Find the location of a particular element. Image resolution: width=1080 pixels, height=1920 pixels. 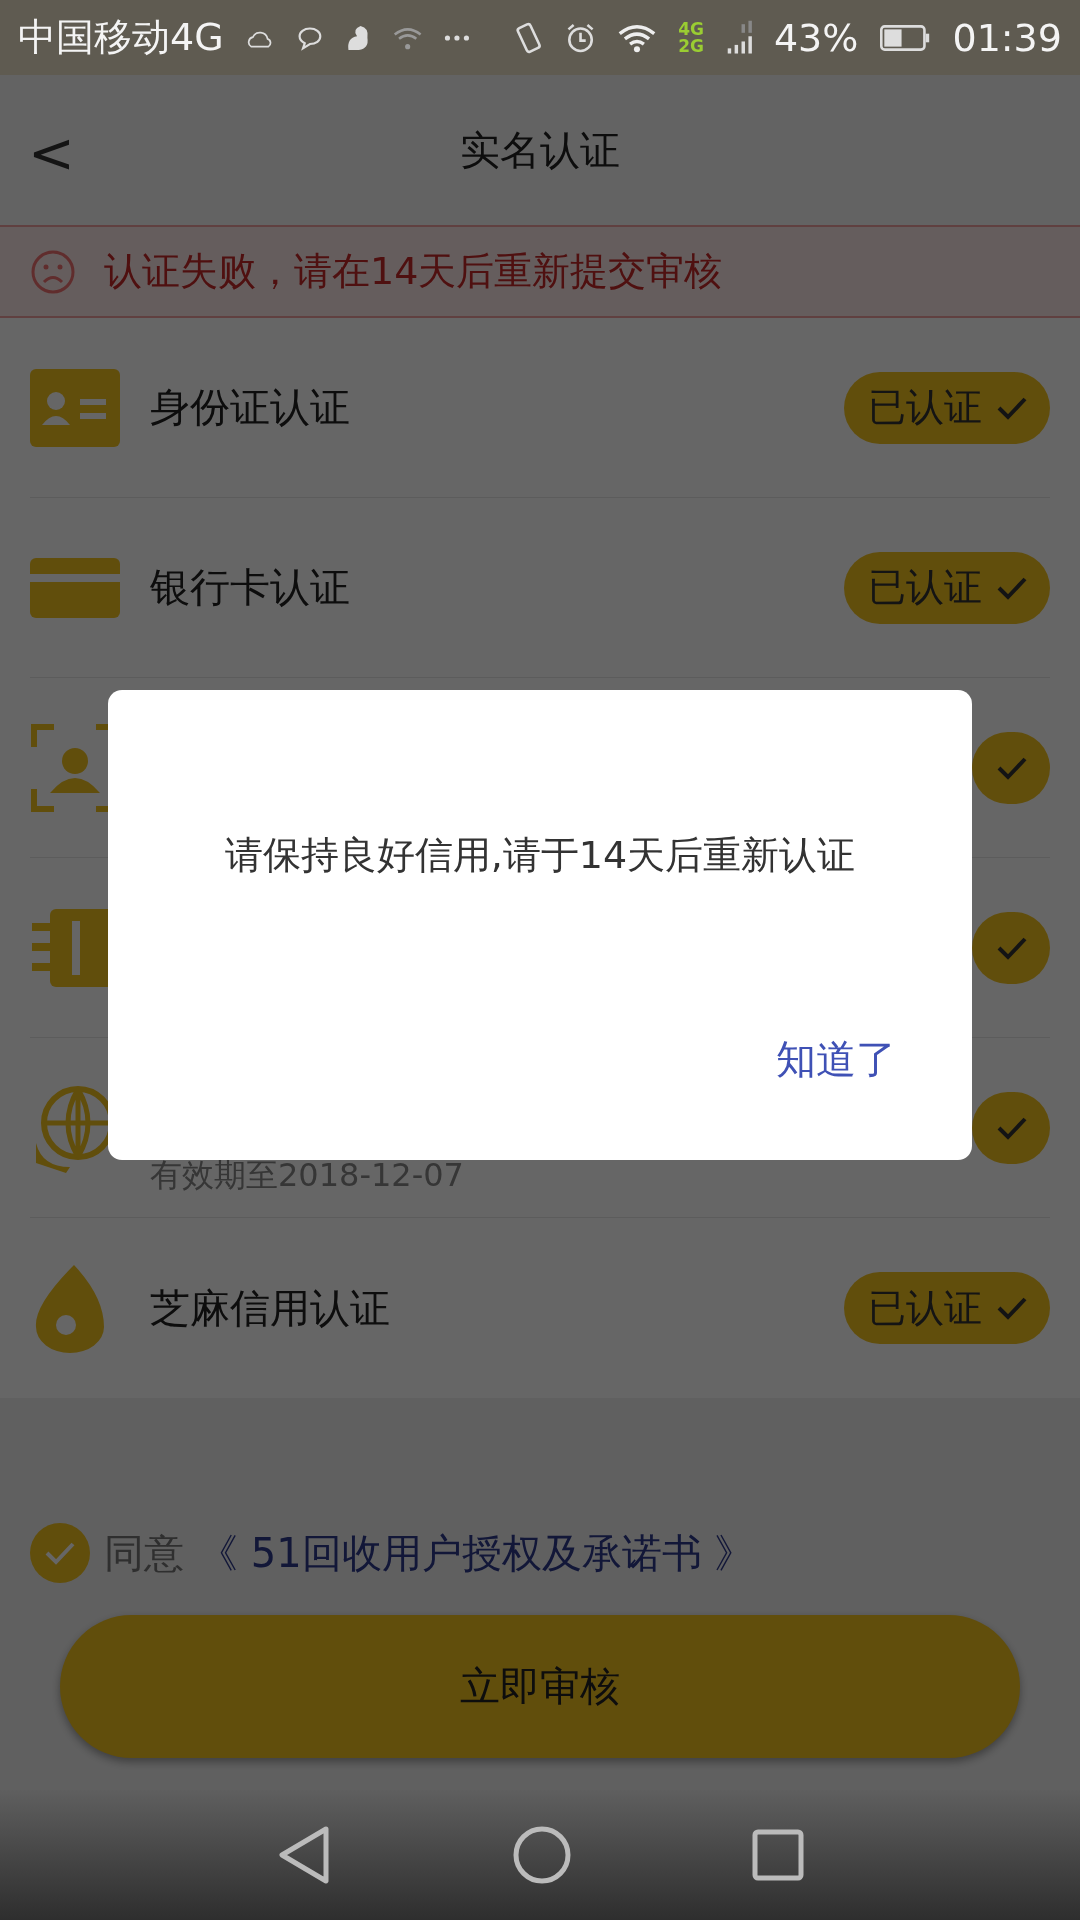

id-card-icon is located at coordinates (75, 407).